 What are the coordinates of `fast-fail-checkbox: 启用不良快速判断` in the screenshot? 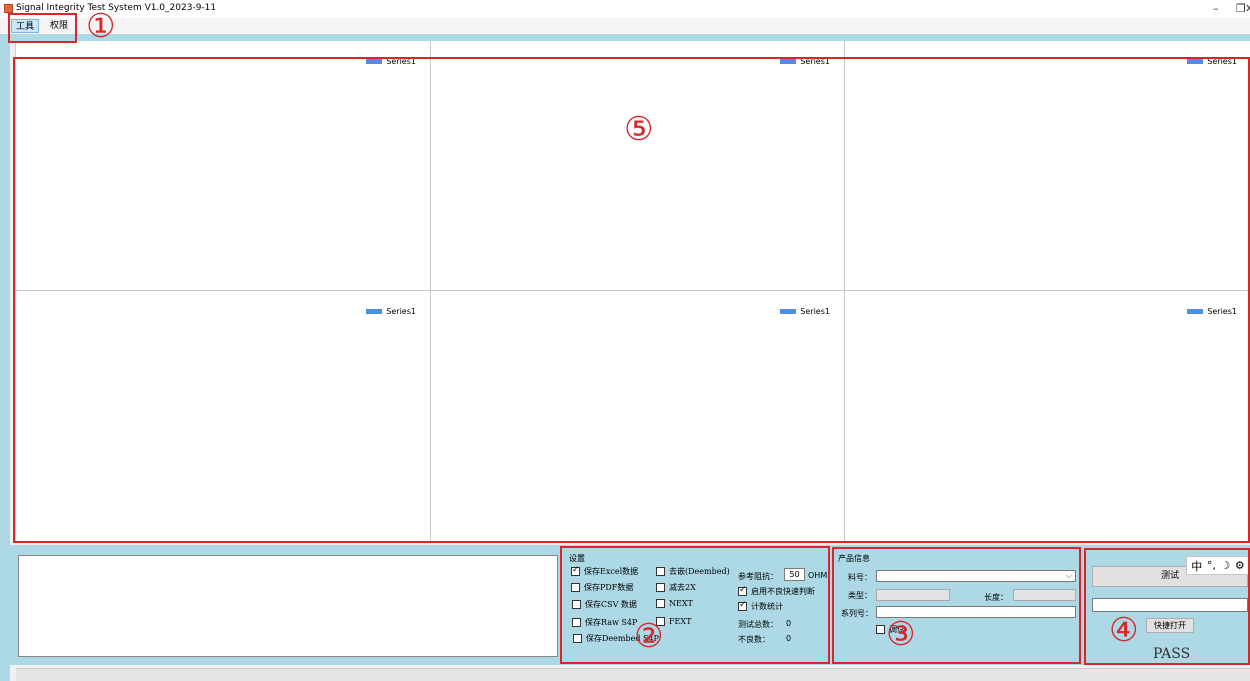 It's located at (776, 591).